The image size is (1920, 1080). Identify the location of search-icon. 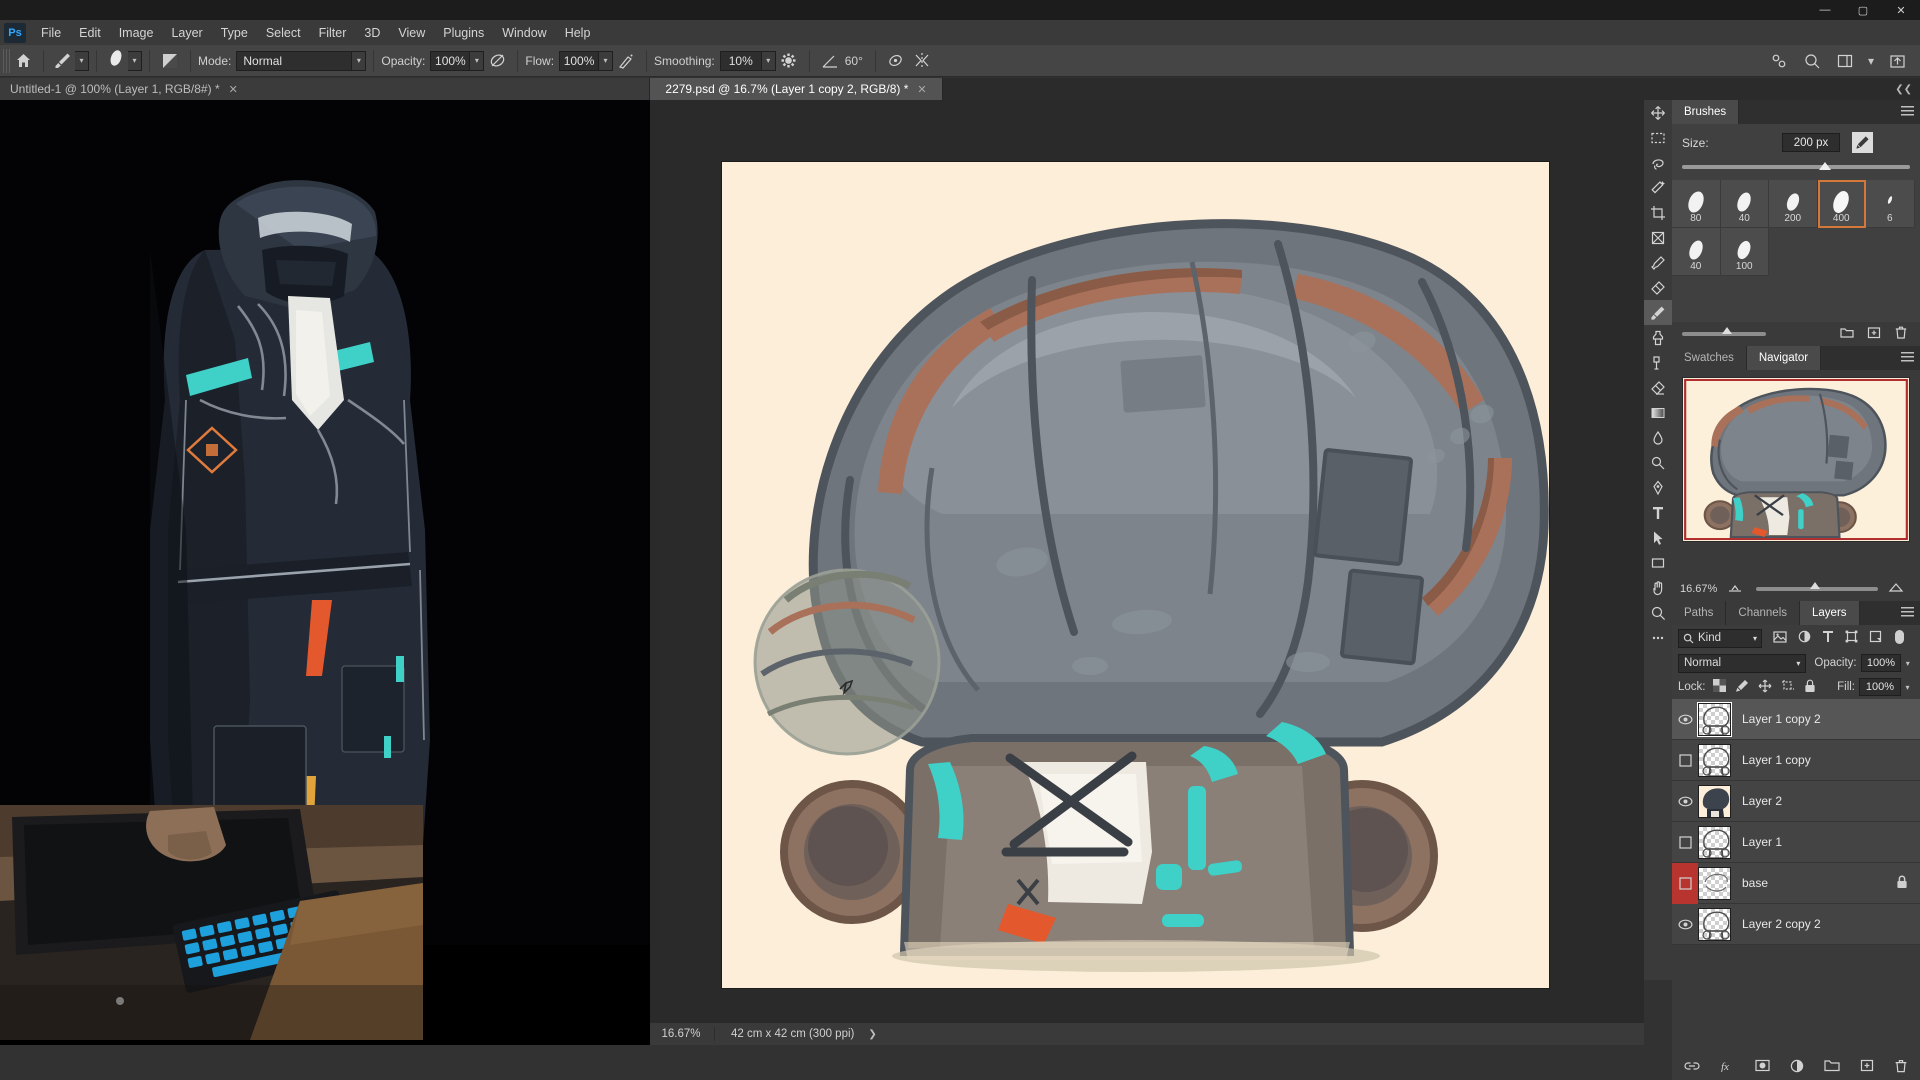
(1812, 61).